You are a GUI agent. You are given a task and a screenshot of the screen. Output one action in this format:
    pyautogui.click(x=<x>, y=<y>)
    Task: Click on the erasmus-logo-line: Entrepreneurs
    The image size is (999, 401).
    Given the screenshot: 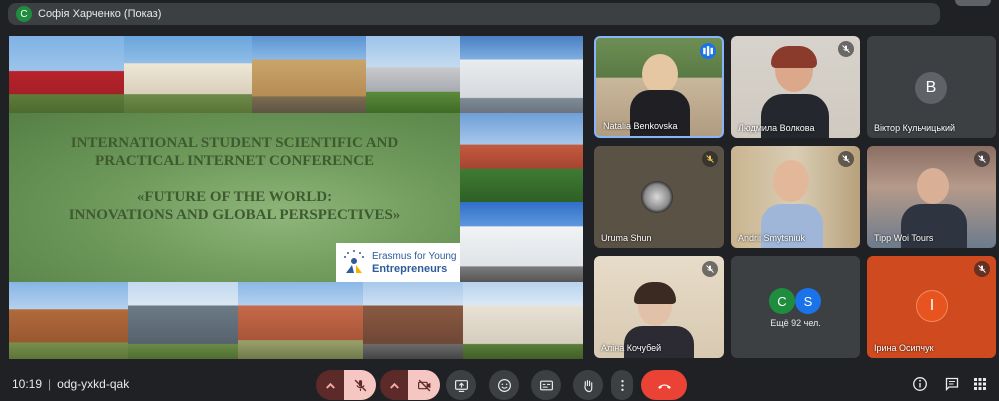 What is the action you would take?
    pyautogui.click(x=410, y=268)
    